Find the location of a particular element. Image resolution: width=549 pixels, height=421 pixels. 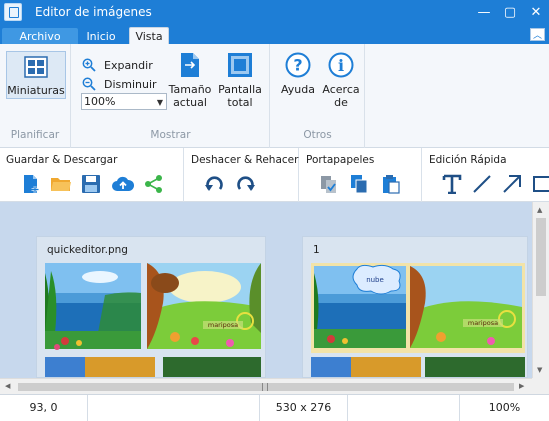

save-download-group: Guardar & Descargar is located at coordinates (92, 175).